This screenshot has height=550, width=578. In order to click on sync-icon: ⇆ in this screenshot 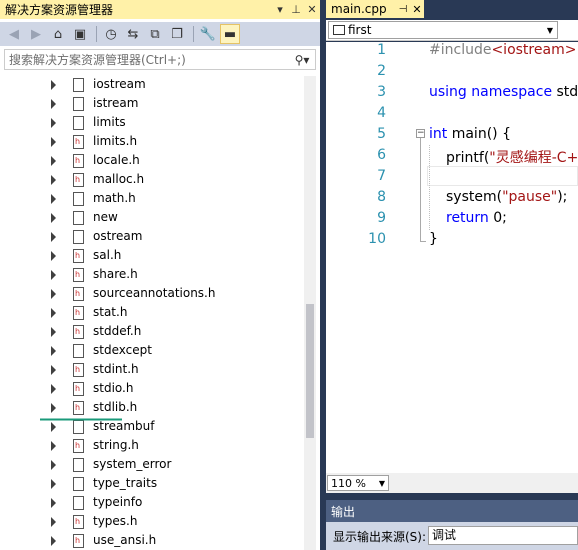, I will do `click(133, 34)`.